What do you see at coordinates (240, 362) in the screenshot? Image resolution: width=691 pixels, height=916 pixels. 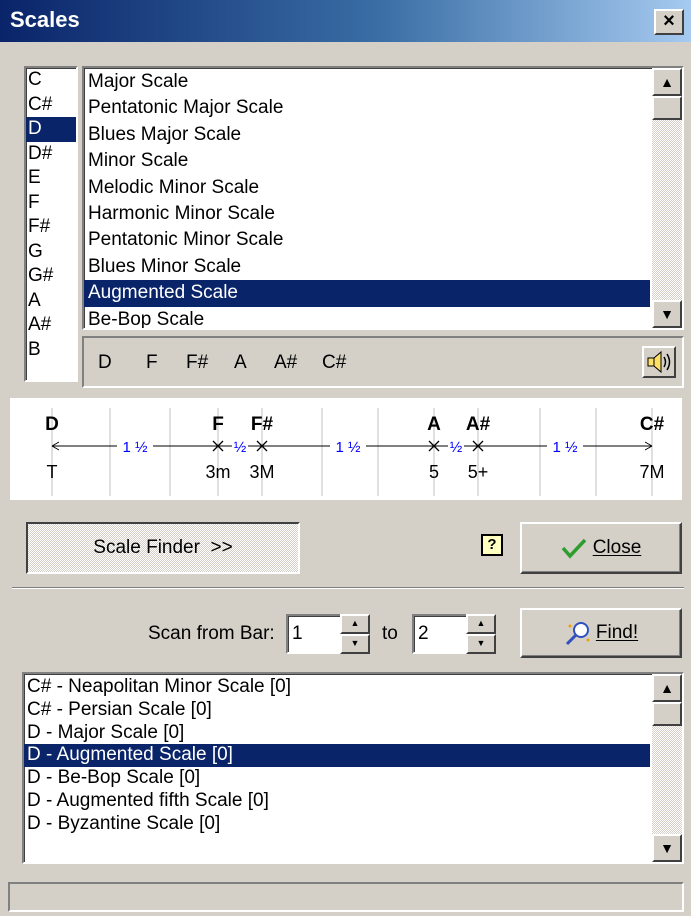 I see `scale-note: A` at bounding box center [240, 362].